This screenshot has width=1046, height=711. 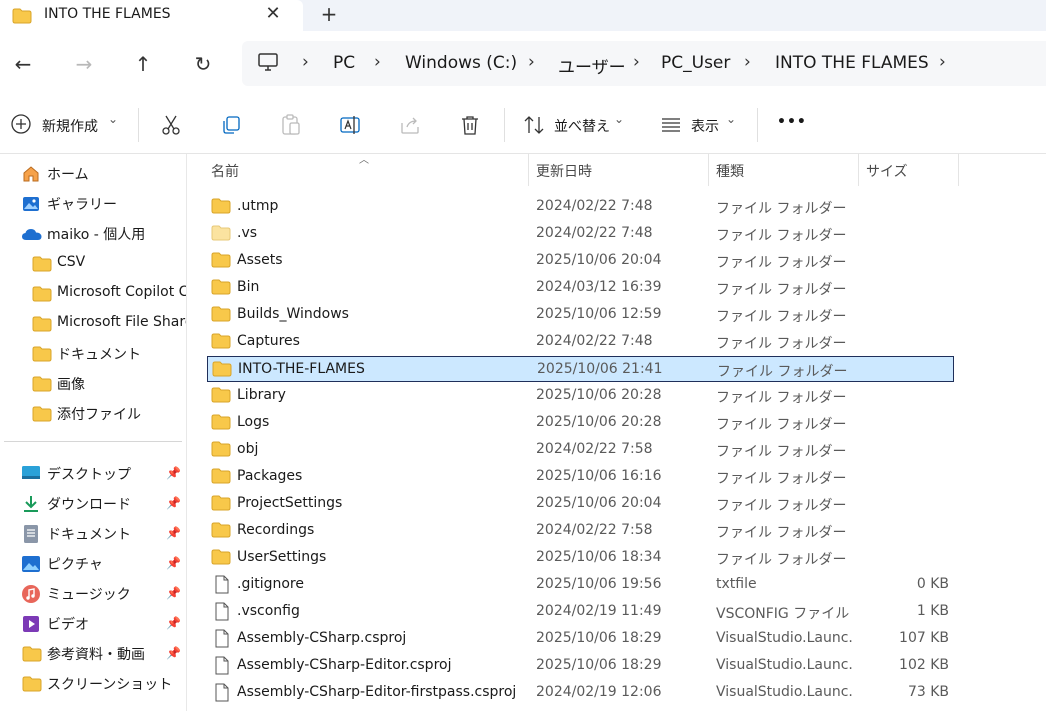 I want to click on sidebar-item-folder: ドキュメント, so click(x=93, y=354).